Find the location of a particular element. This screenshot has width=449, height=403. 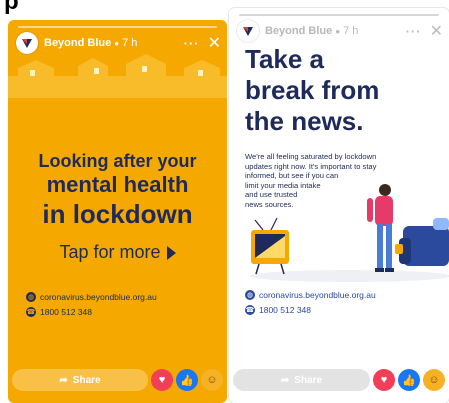

tap-for-more-label: Tap for more is located at coordinates (110, 252).